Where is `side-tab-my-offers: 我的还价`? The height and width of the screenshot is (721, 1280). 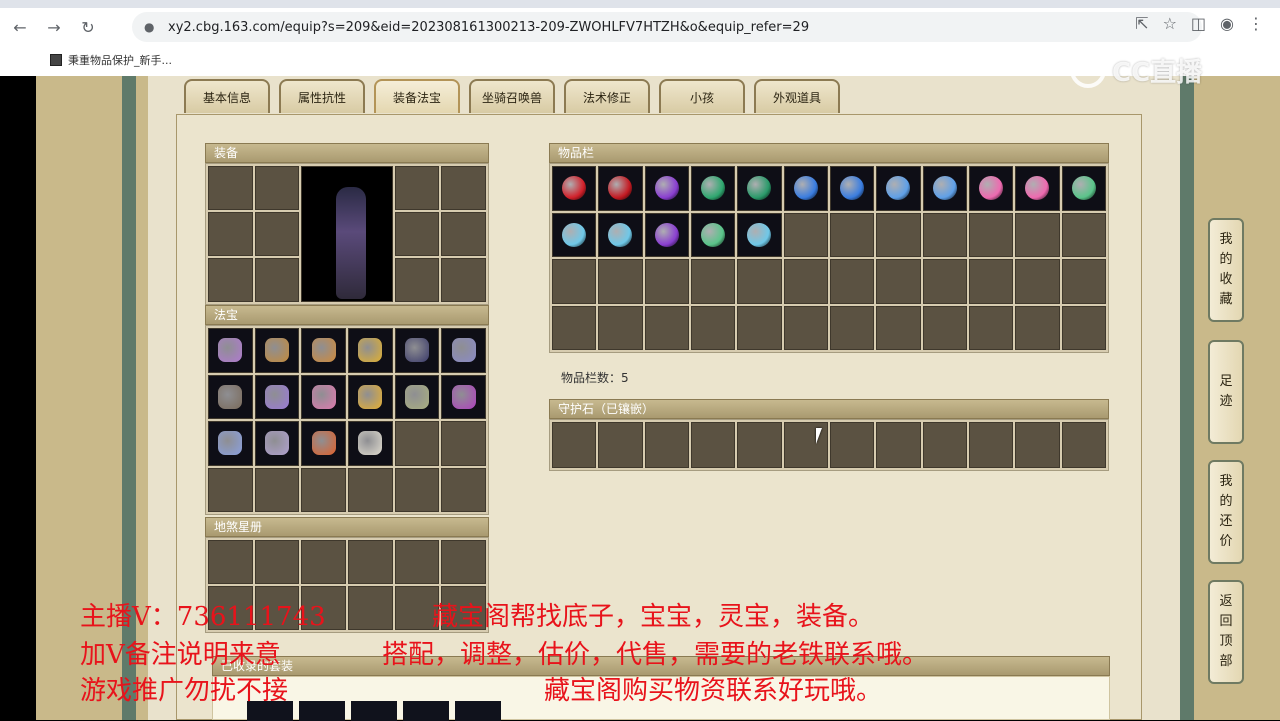 side-tab-my-offers: 我的还价 is located at coordinates (1226, 512).